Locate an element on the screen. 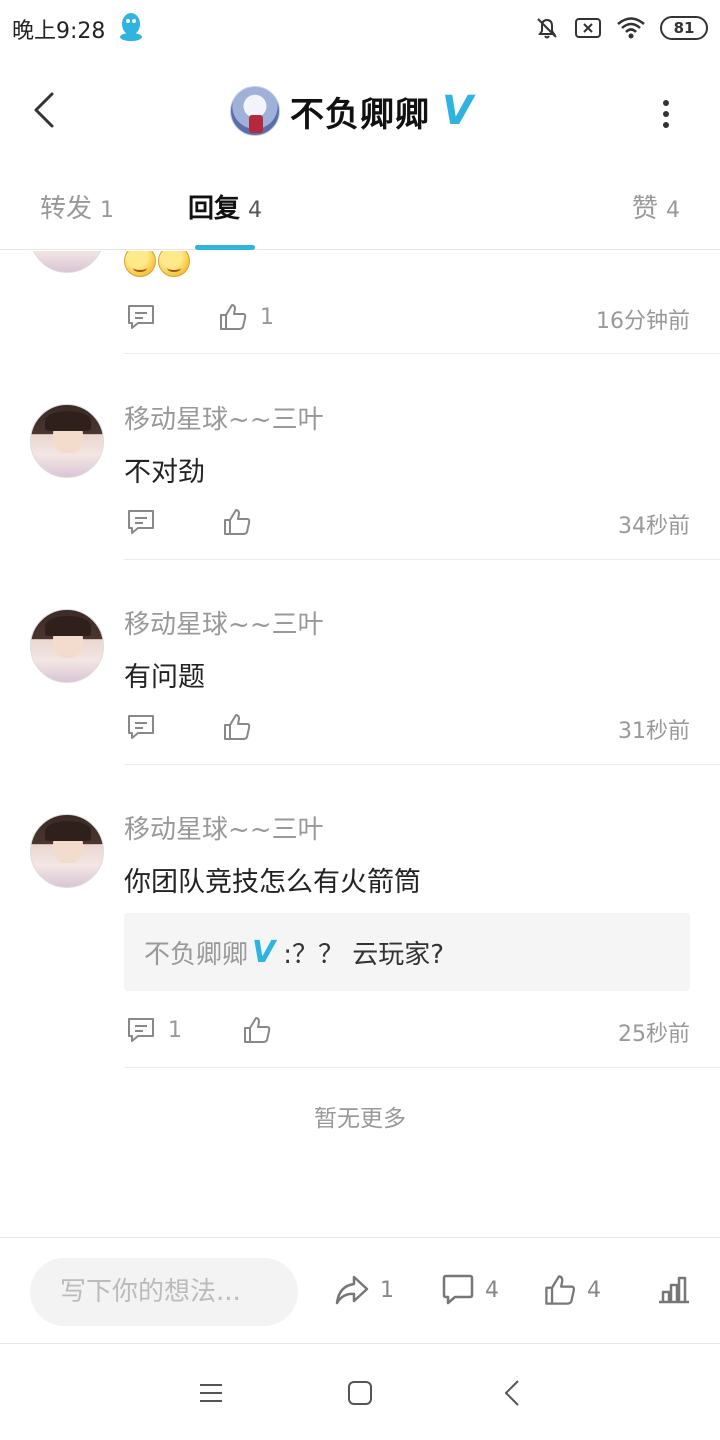 The image size is (720, 1440). menu-nav-button is located at coordinates (211, 1393).